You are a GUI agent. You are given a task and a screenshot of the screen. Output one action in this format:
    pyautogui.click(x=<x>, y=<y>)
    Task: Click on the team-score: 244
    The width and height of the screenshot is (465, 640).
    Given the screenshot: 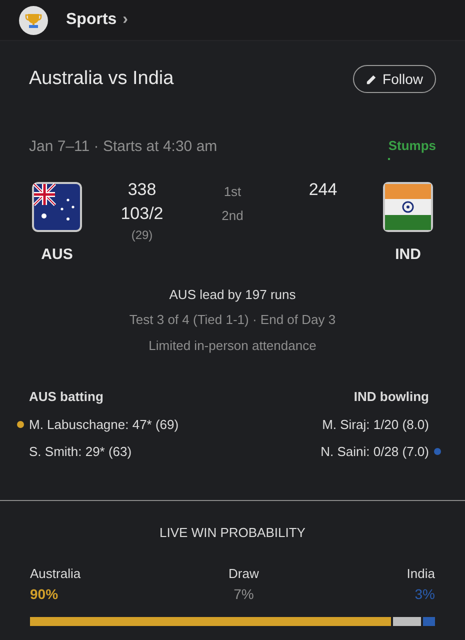 What is the action you would take?
    pyautogui.click(x=323, y=190)
    